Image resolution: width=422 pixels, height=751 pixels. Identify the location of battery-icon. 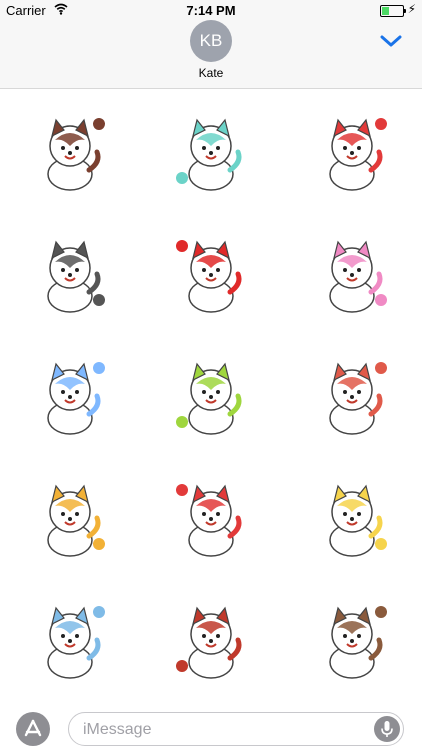
(393, 11).